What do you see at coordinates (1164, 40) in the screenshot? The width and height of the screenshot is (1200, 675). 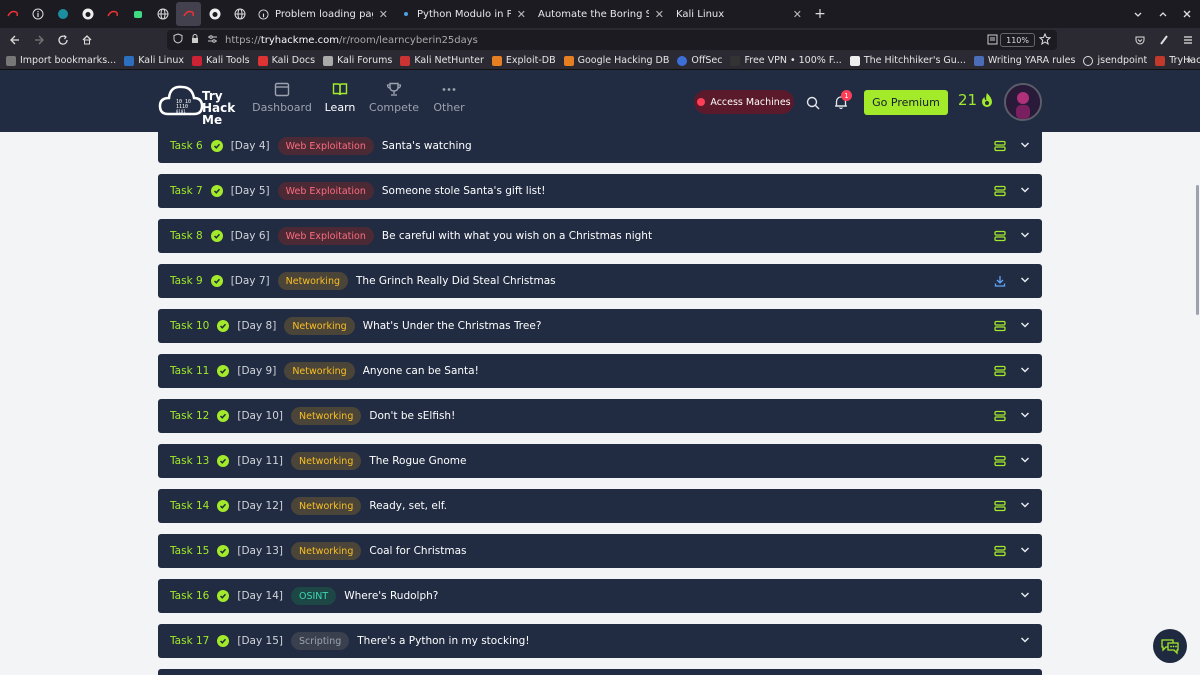 I see `extension-icon` at bounding box center [1164, 40].